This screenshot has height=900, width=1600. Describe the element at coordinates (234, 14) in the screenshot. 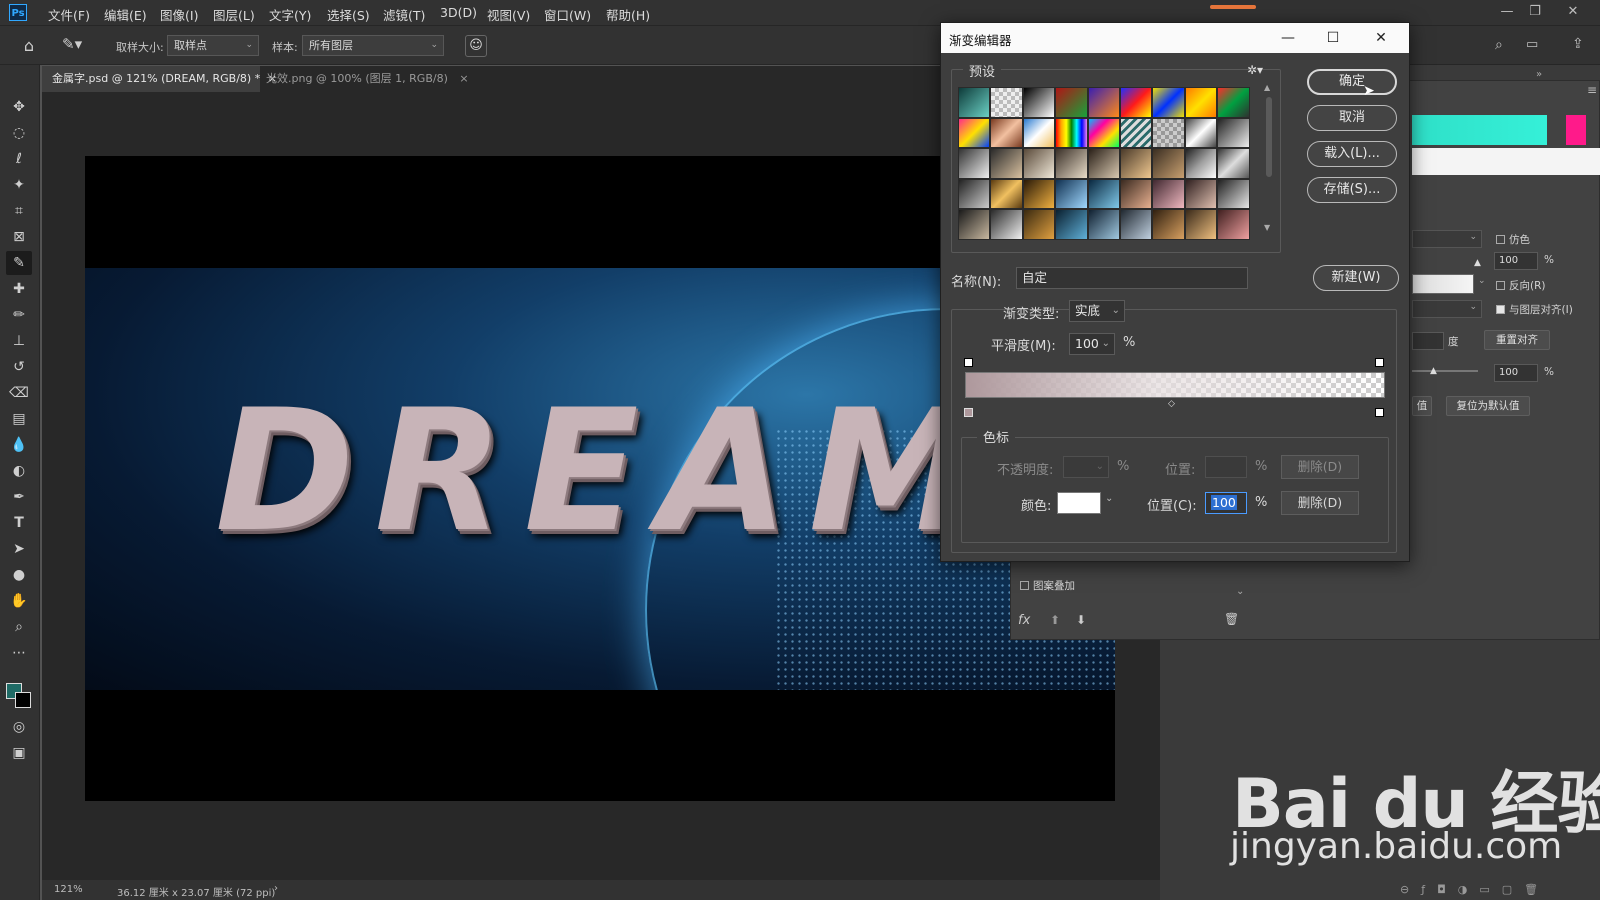

I see `menu-layer: 图层(L)` at that location.